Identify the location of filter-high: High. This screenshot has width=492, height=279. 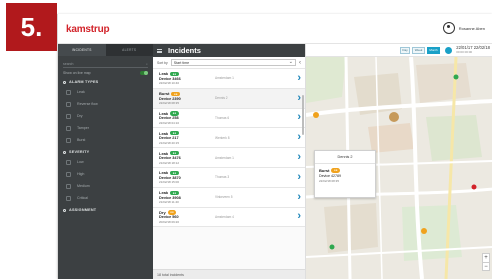
(107, 174).